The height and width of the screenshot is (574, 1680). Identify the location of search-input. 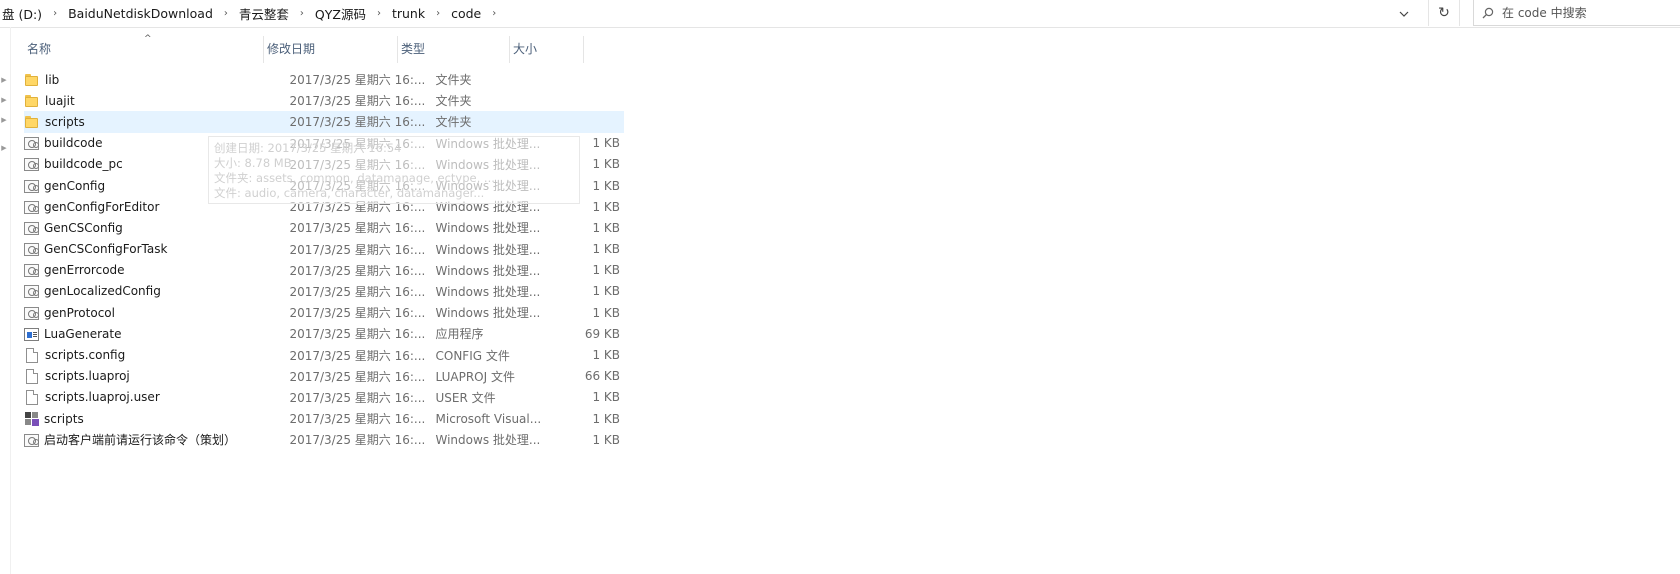
(1587, 12).